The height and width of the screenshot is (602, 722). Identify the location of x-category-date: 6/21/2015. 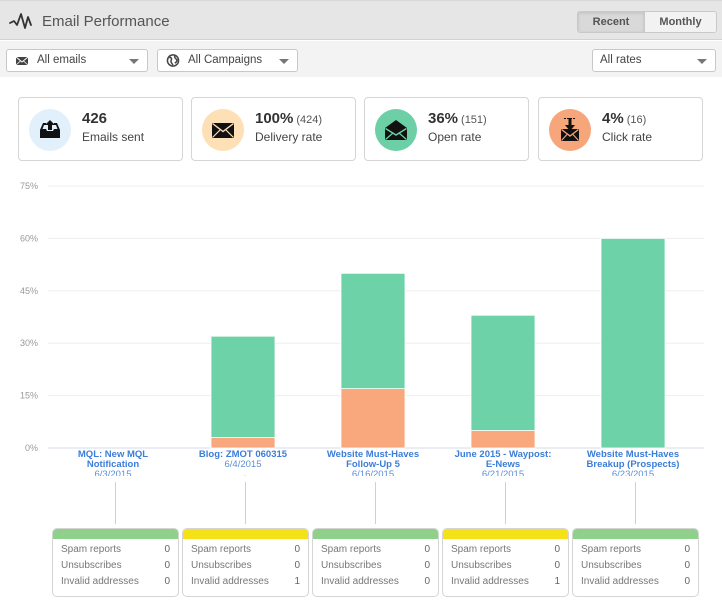
(503, 472).